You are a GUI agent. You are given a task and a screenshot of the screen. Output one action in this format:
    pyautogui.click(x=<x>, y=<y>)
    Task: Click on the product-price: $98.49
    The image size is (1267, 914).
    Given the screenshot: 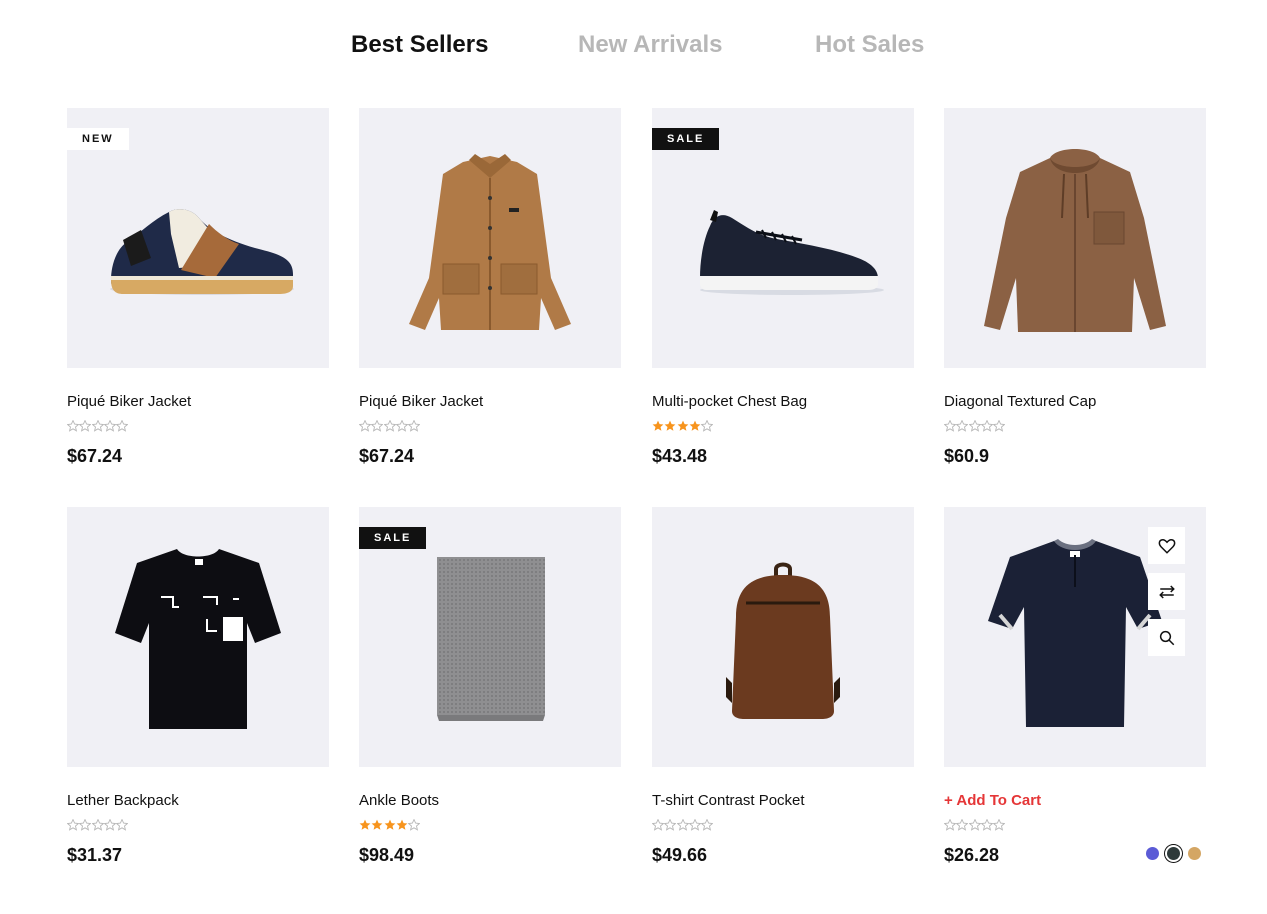 What is the action you would take?
    pyautogui.click(x=387, y=855)
    